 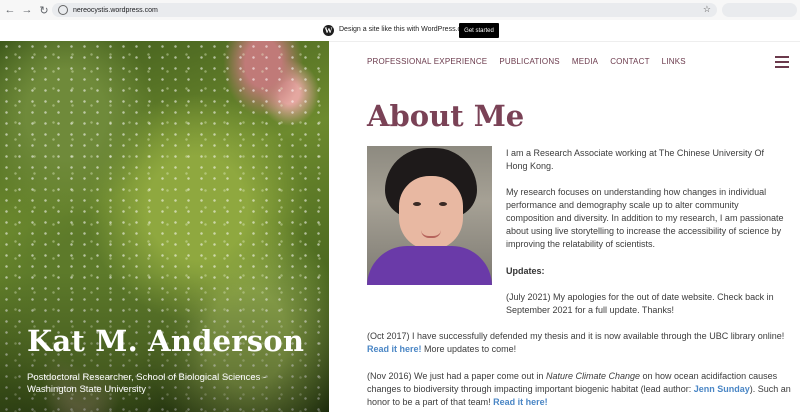 I want to click on profile-photo, so click(x=429, y=215).